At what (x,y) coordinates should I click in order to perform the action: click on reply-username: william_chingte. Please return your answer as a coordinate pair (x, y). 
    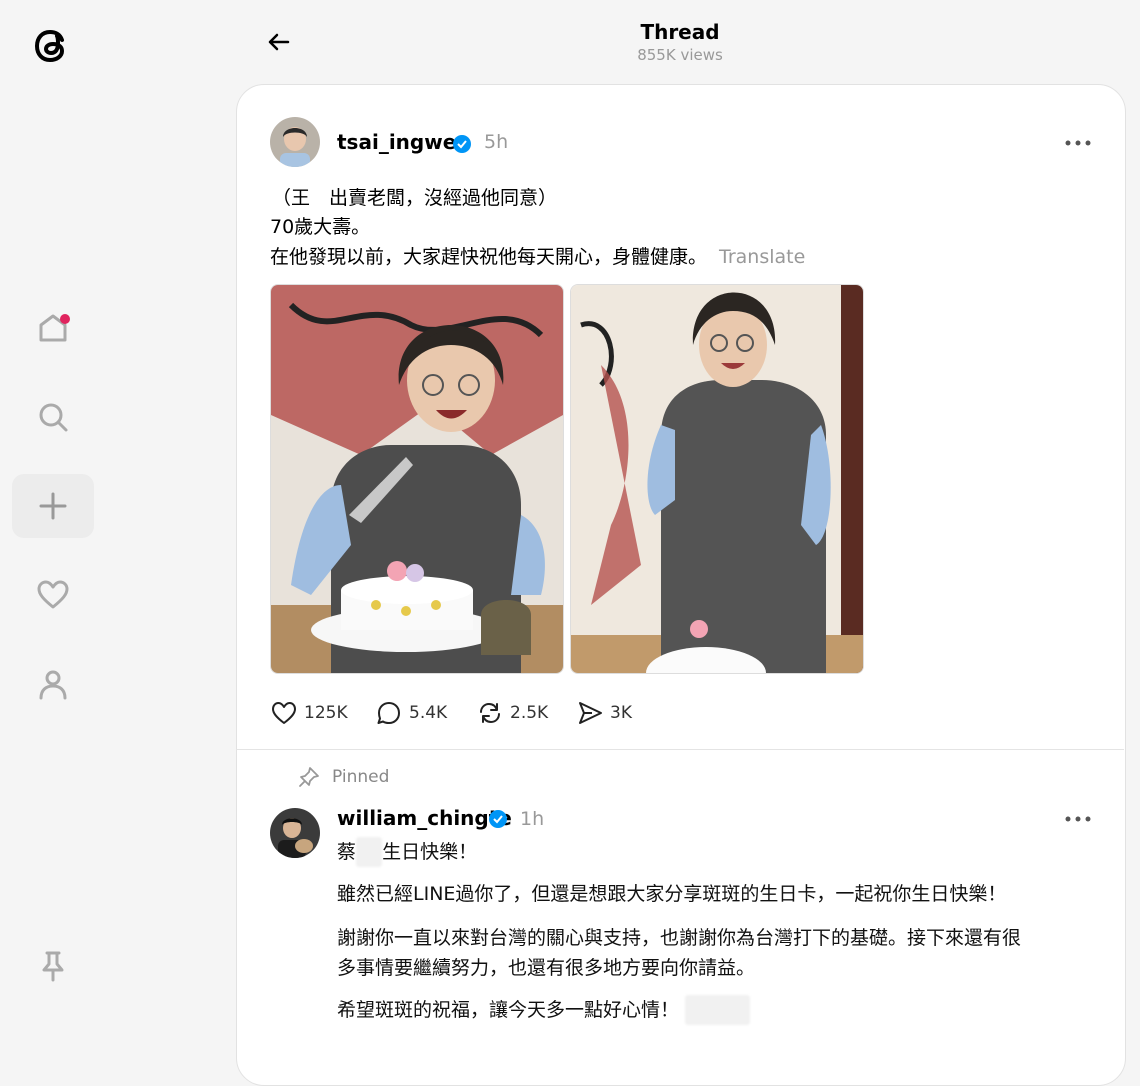
    Looking at the image, I should click on (424, 818).